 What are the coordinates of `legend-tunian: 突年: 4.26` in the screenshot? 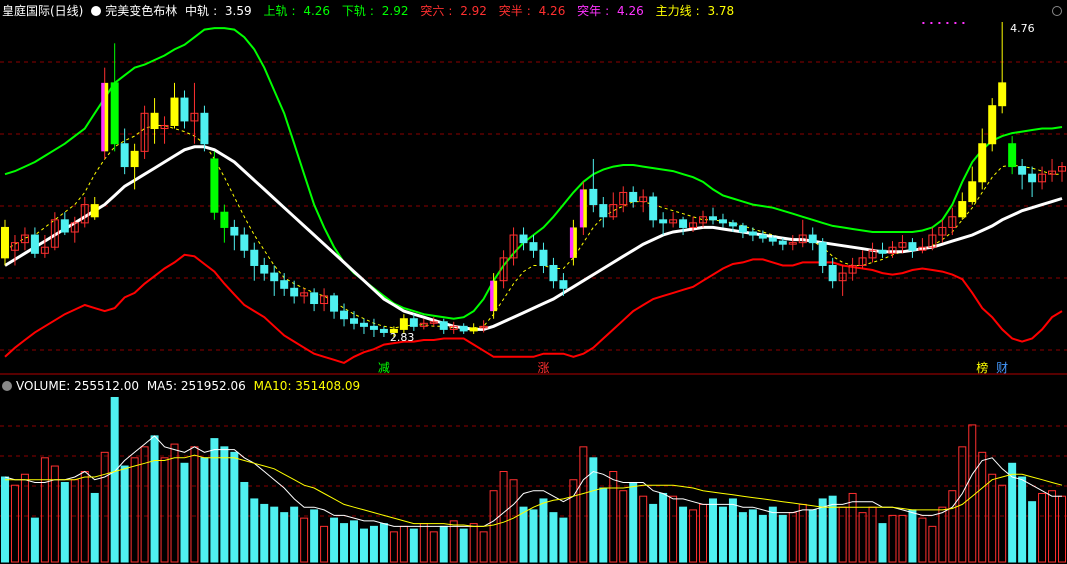 It's located at (610, 11).